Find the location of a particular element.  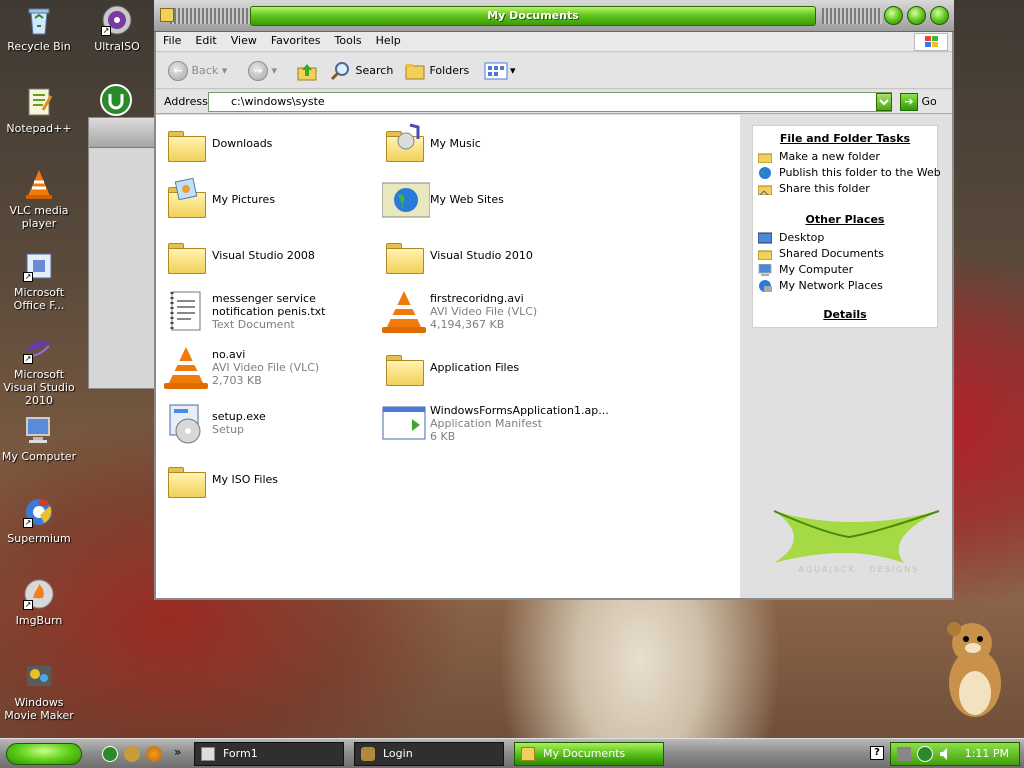

list-item: Application Files is located at coordinates (487, 367).